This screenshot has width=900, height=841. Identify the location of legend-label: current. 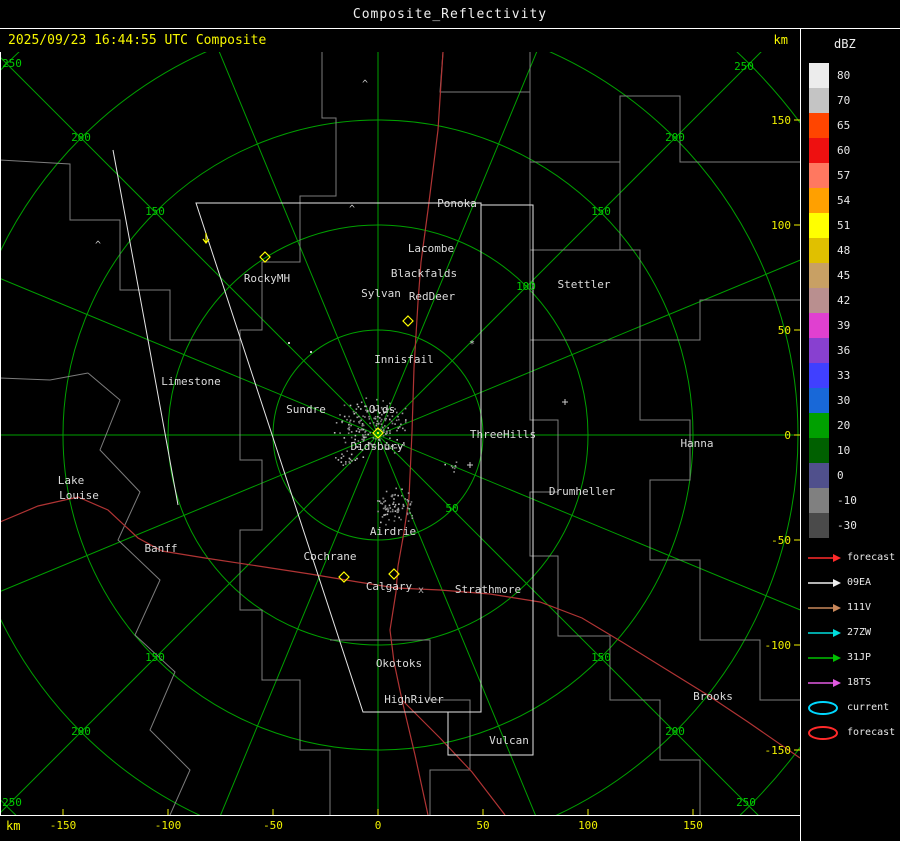
(868, 707).